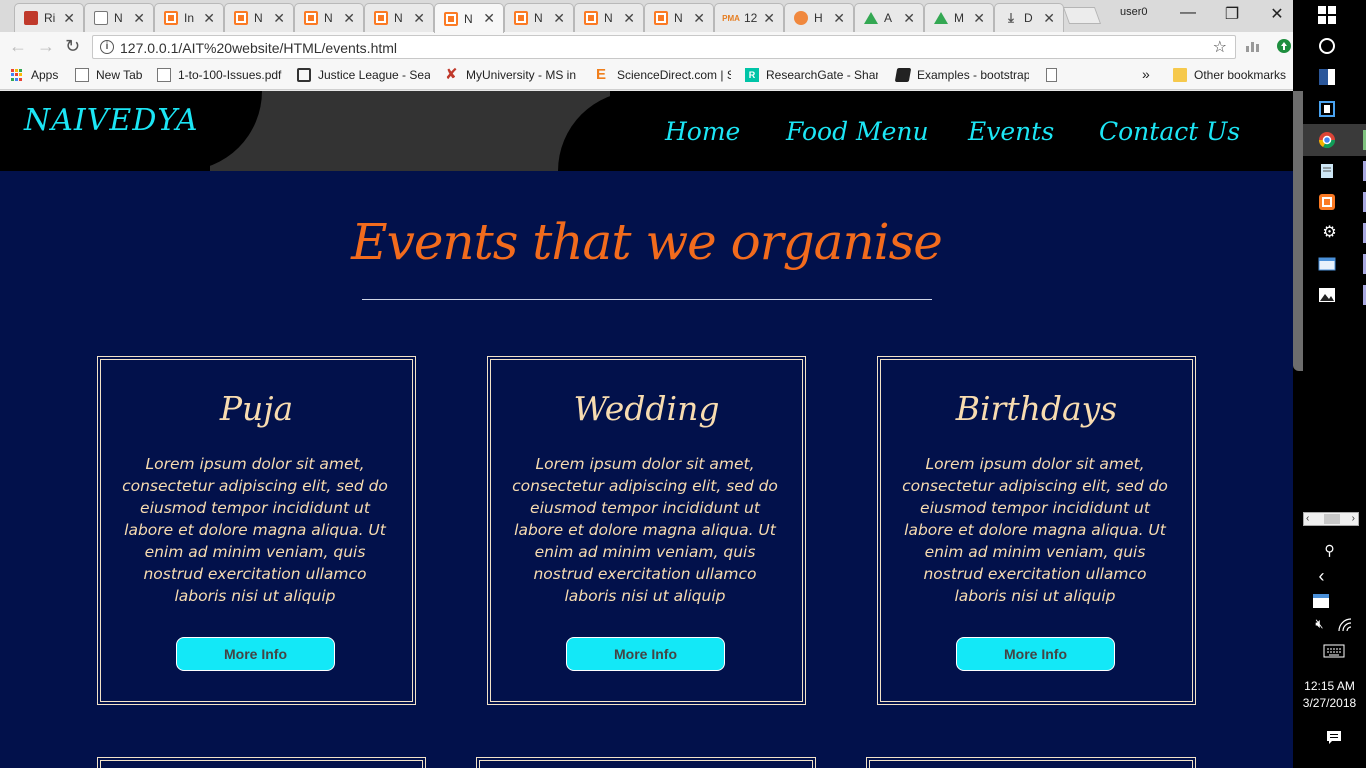 This screenshot has width=1366, height=768. I want to click on other-bookmarks: Other bookmarks, so click(1229, 75).